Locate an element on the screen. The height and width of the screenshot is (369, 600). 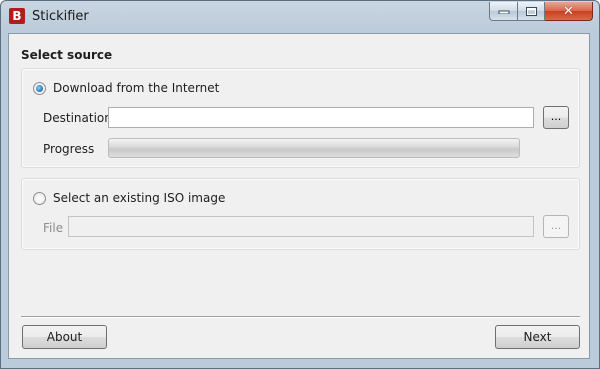
app-logo-icon: B is located at coordinates (17, 16).